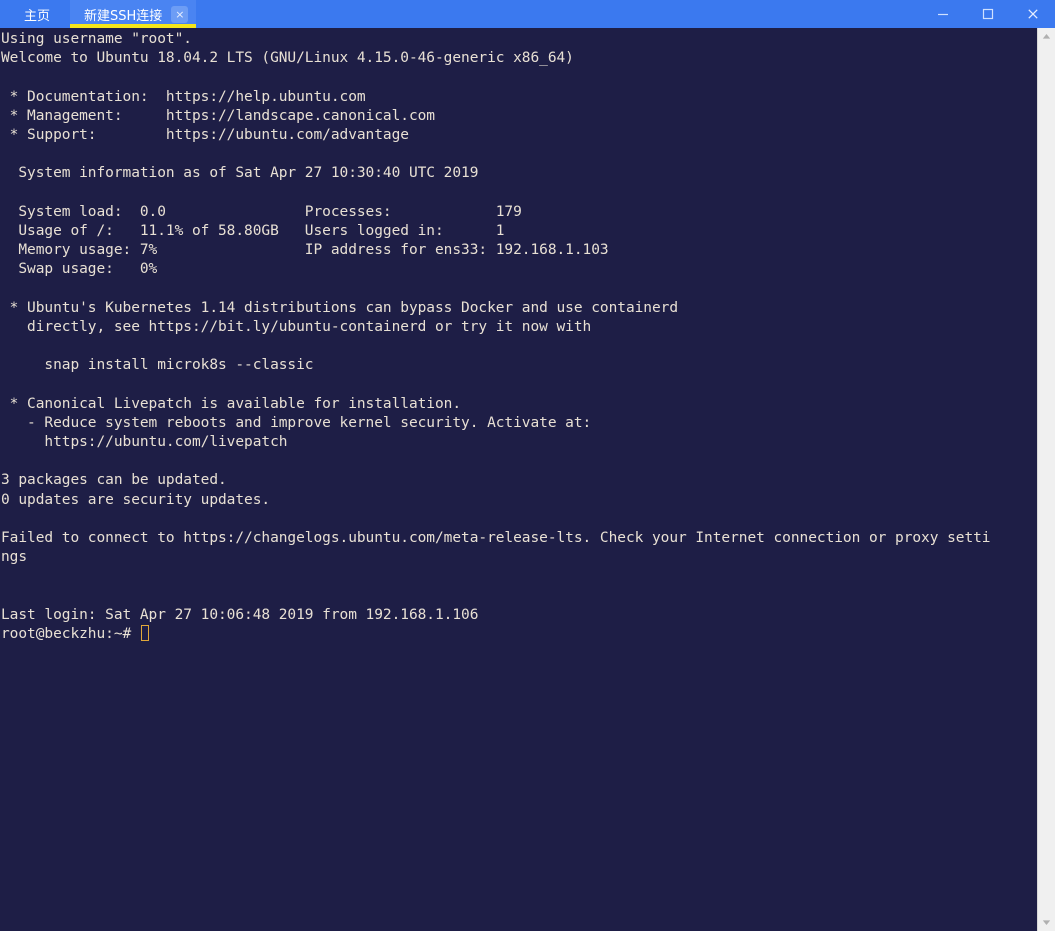  I want to click on minimize-icon, so click(943, 14).